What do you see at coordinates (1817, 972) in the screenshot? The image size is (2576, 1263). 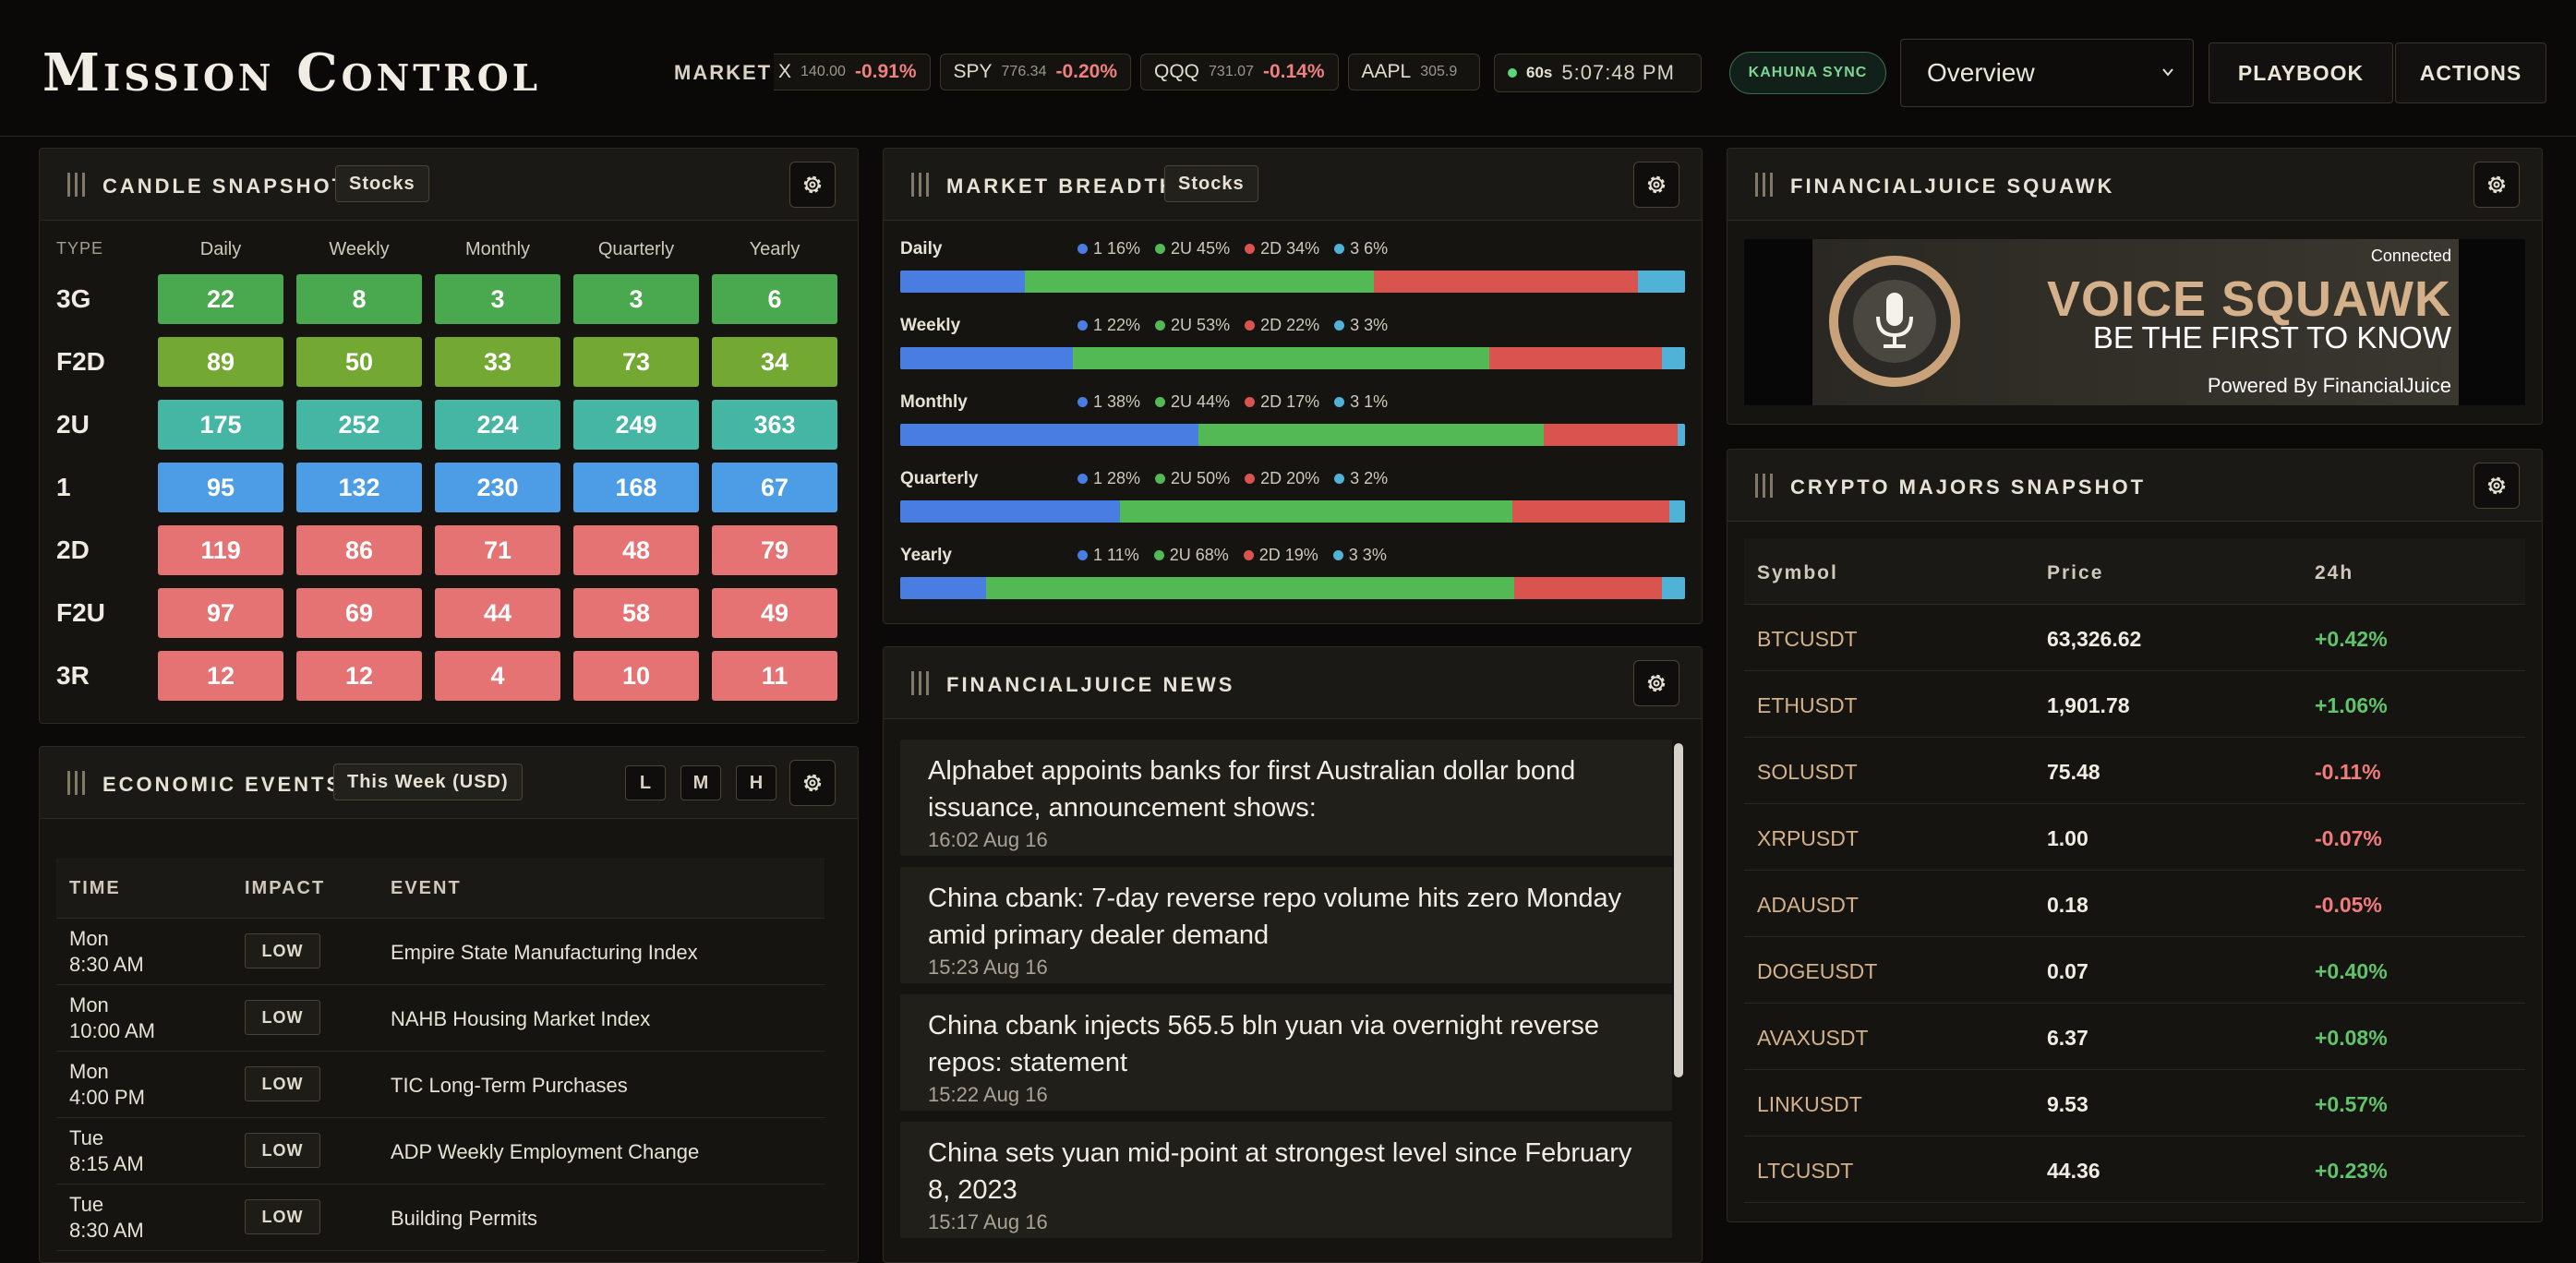 I see `crypto-symbol: DOGEUSDT` at bounding box center [1817, 972].